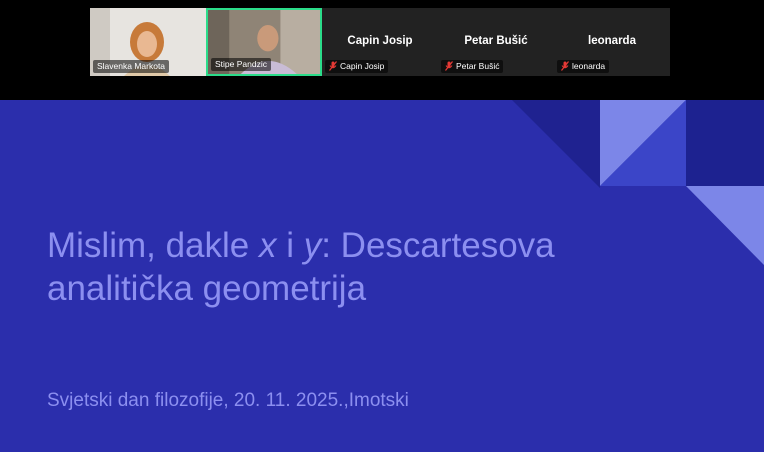 The image size is (764, 452). I want to click on slide-title-variable-x: x, so click(267, 245).